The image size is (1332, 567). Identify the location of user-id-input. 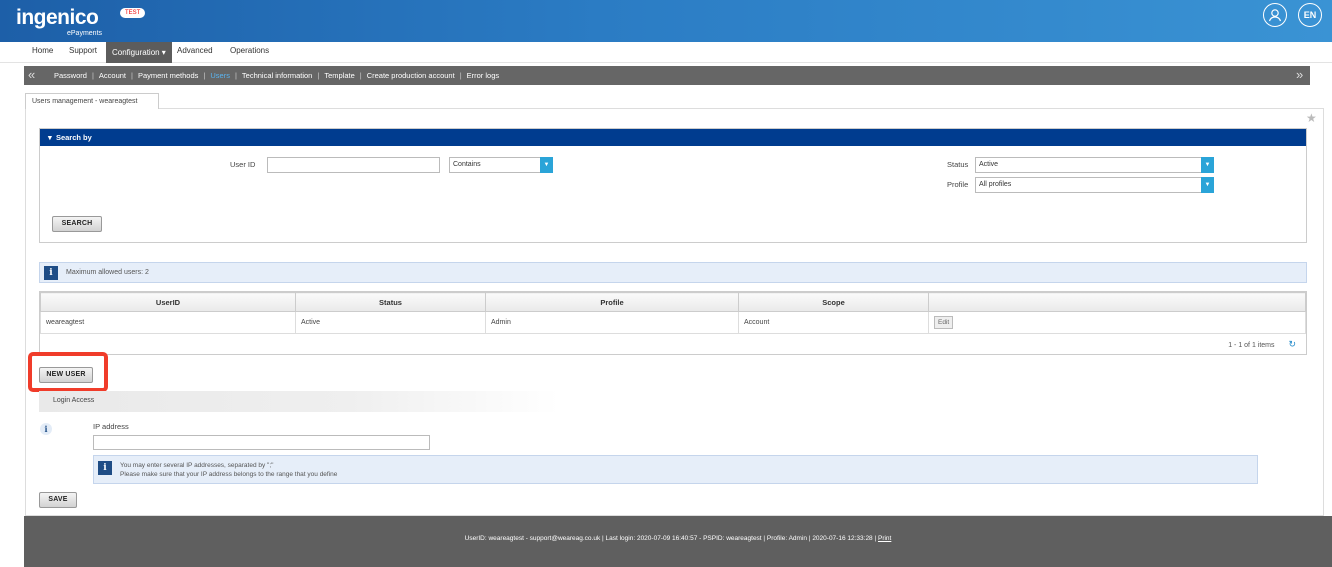
(353, 165).